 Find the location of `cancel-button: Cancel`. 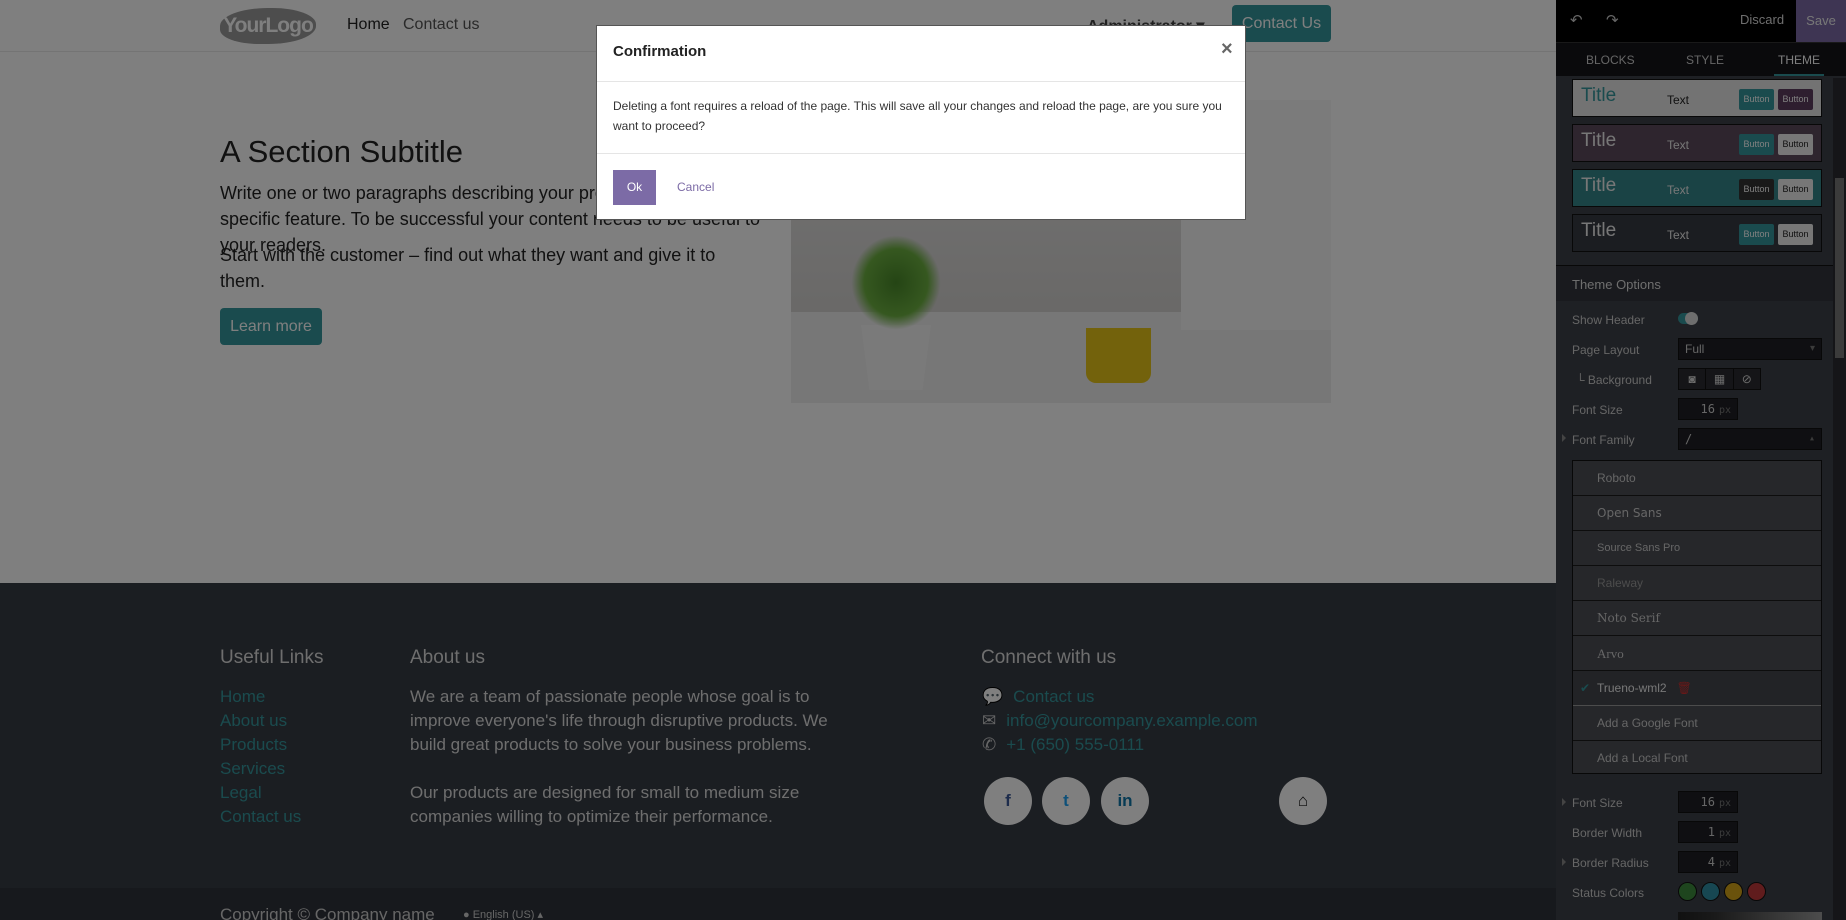

cancel-button: Cancel is located at coordinates (695, 187).